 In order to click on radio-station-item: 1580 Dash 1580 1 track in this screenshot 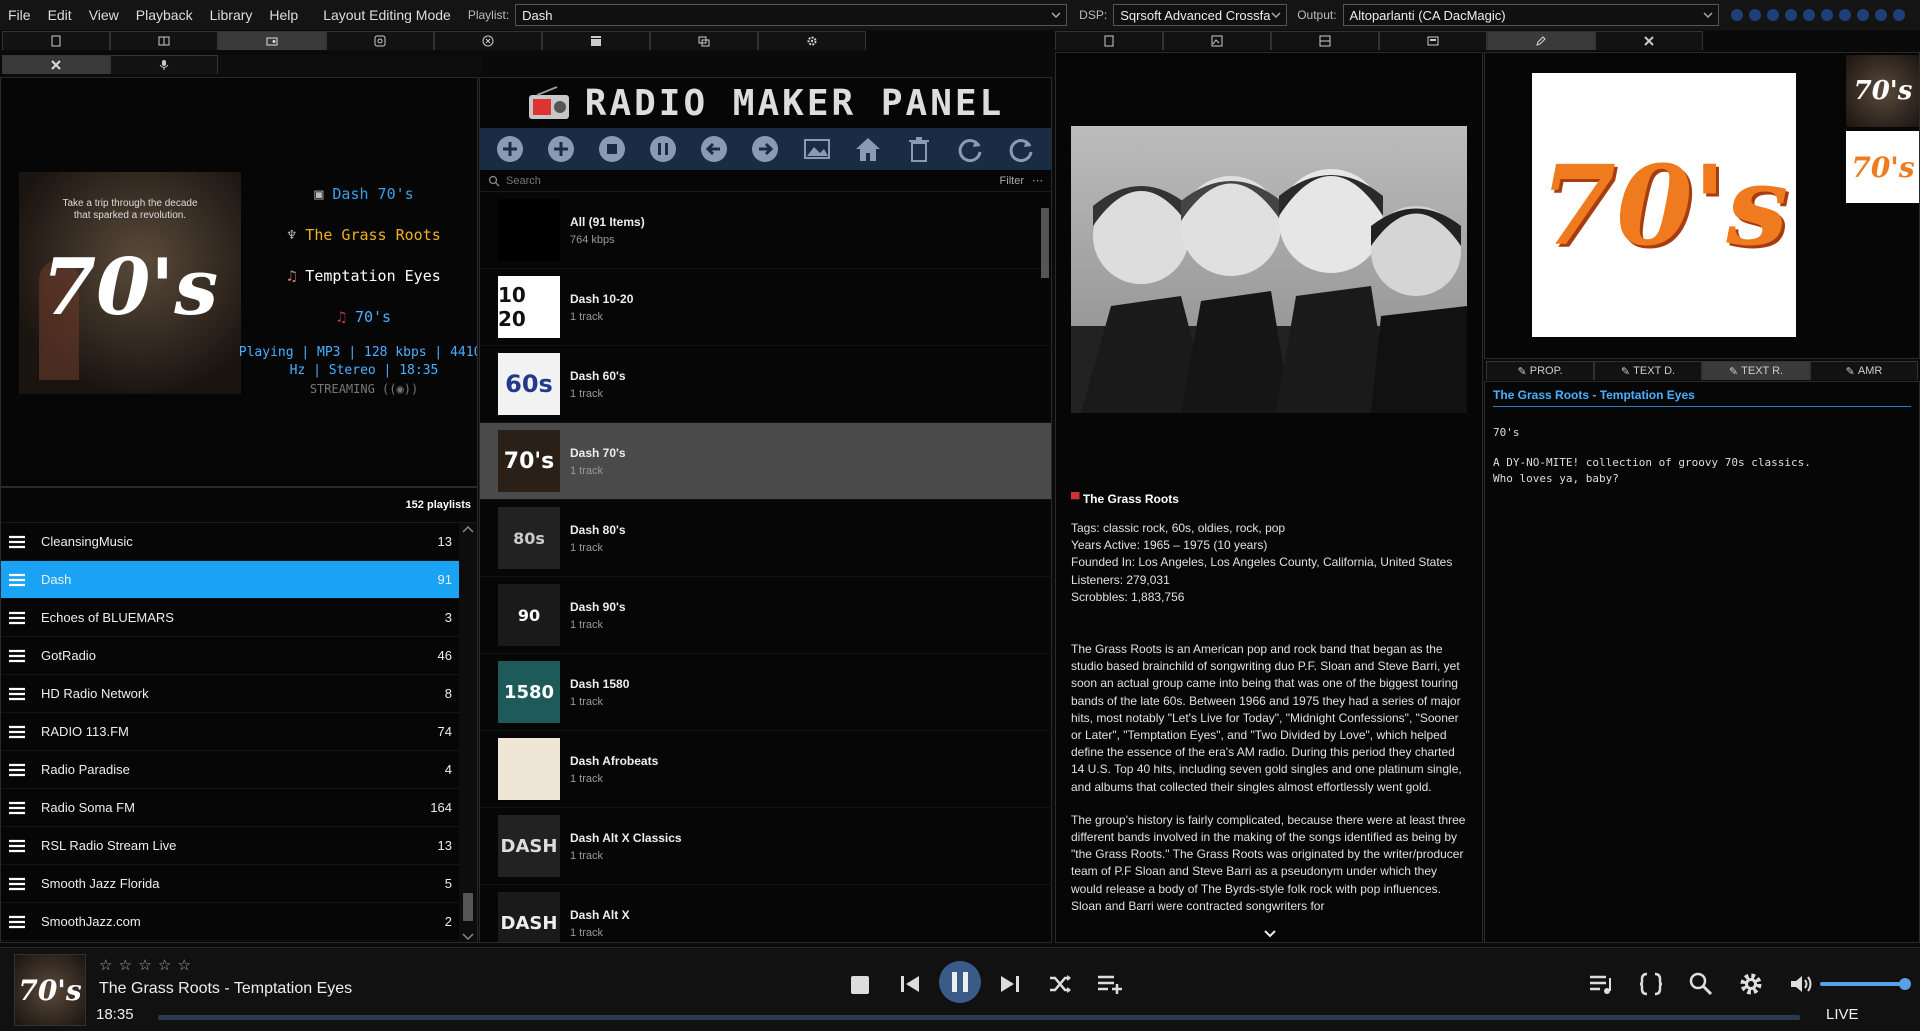, I will do `click(765, 692)`.